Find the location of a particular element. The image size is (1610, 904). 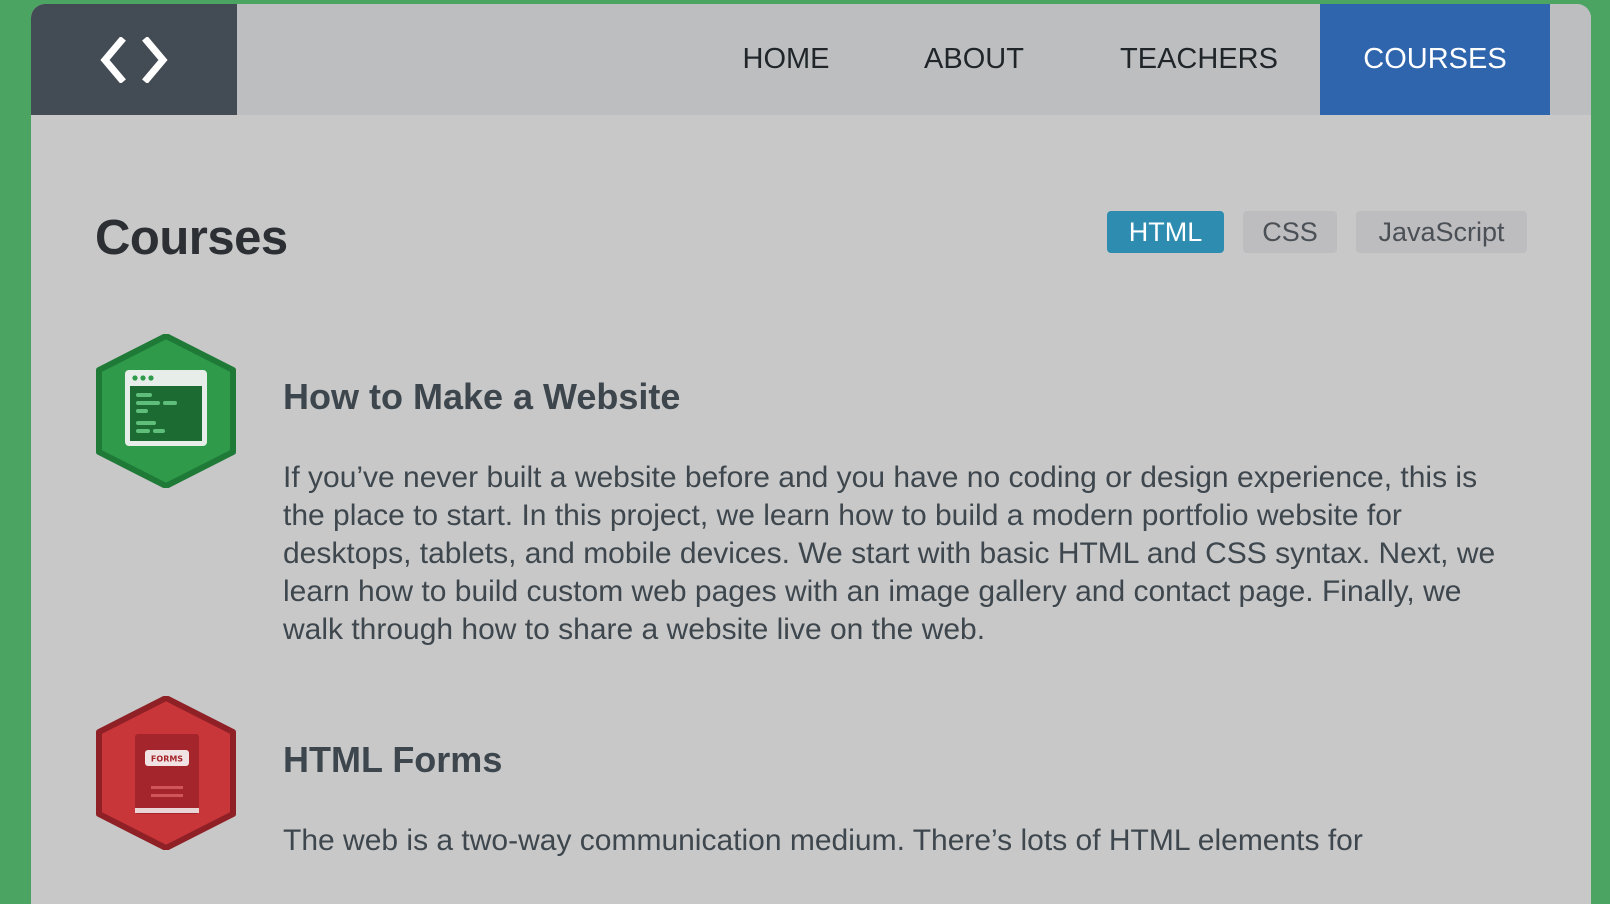

nav-teachers-label: TEACHERS is located at coordinates (1199, 59).